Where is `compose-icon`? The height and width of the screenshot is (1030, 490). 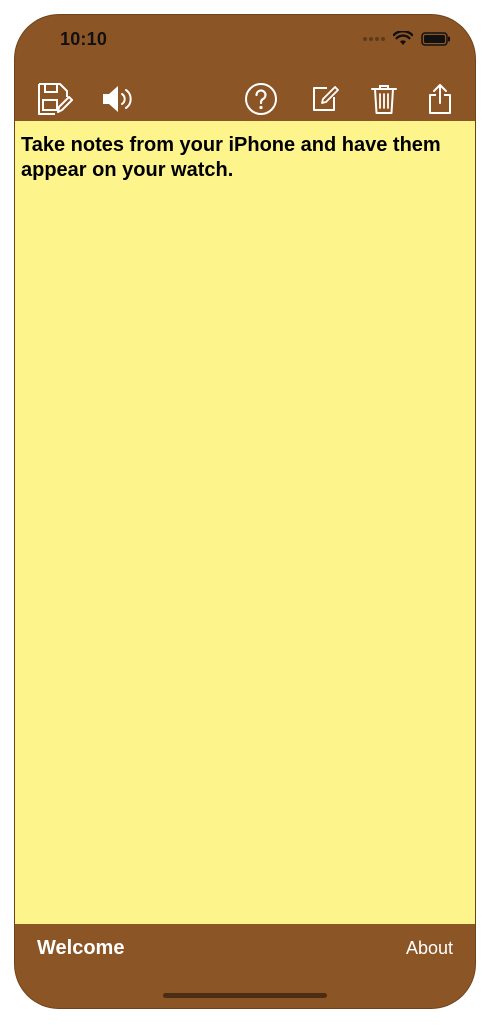
compose-icon is located at coordinates (326, 98).